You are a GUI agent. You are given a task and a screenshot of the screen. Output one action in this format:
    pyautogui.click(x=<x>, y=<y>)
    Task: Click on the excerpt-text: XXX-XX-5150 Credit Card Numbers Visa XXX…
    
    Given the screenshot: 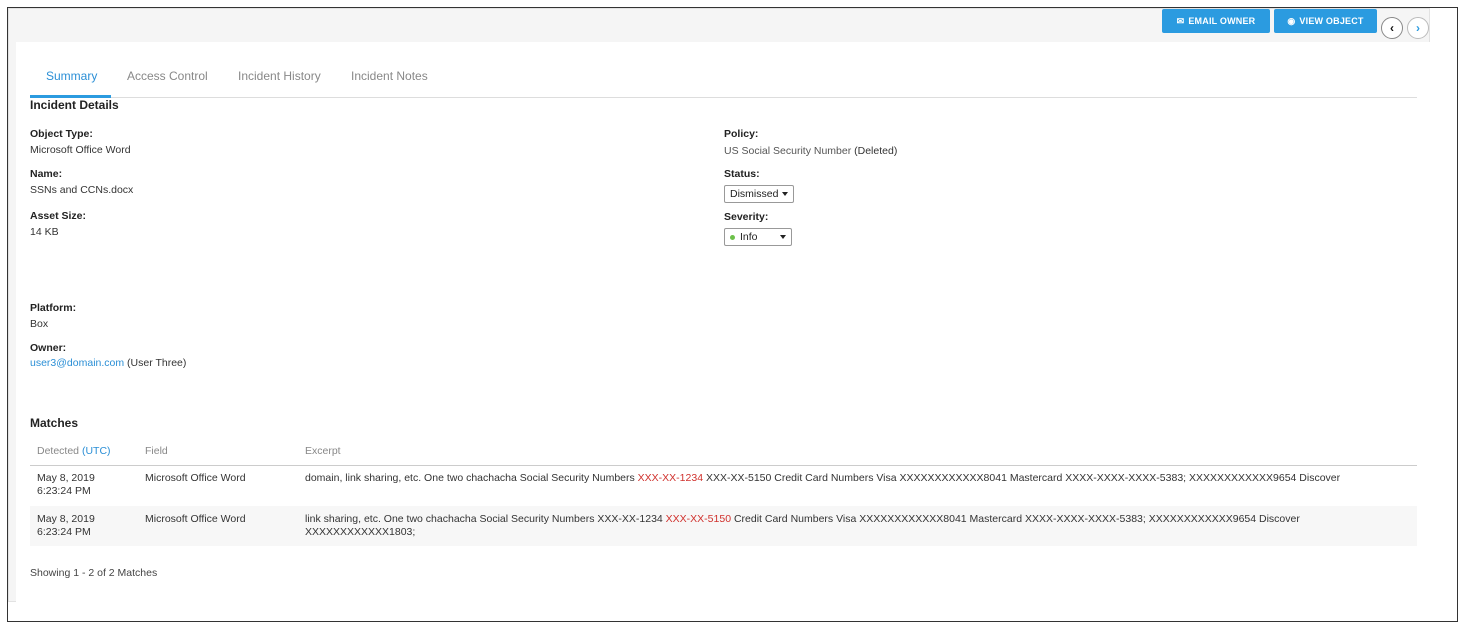 What is the action you would take?
    pyautogui.click(x=1022, y=478)
    